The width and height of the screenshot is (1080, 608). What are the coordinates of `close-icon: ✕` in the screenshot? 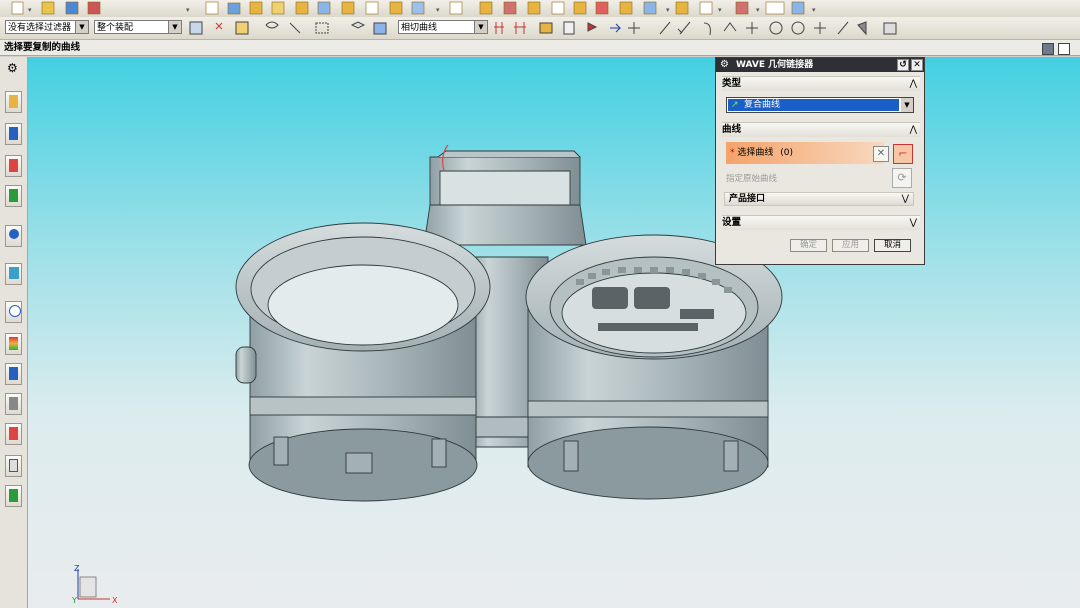 It's located at (917, 65).